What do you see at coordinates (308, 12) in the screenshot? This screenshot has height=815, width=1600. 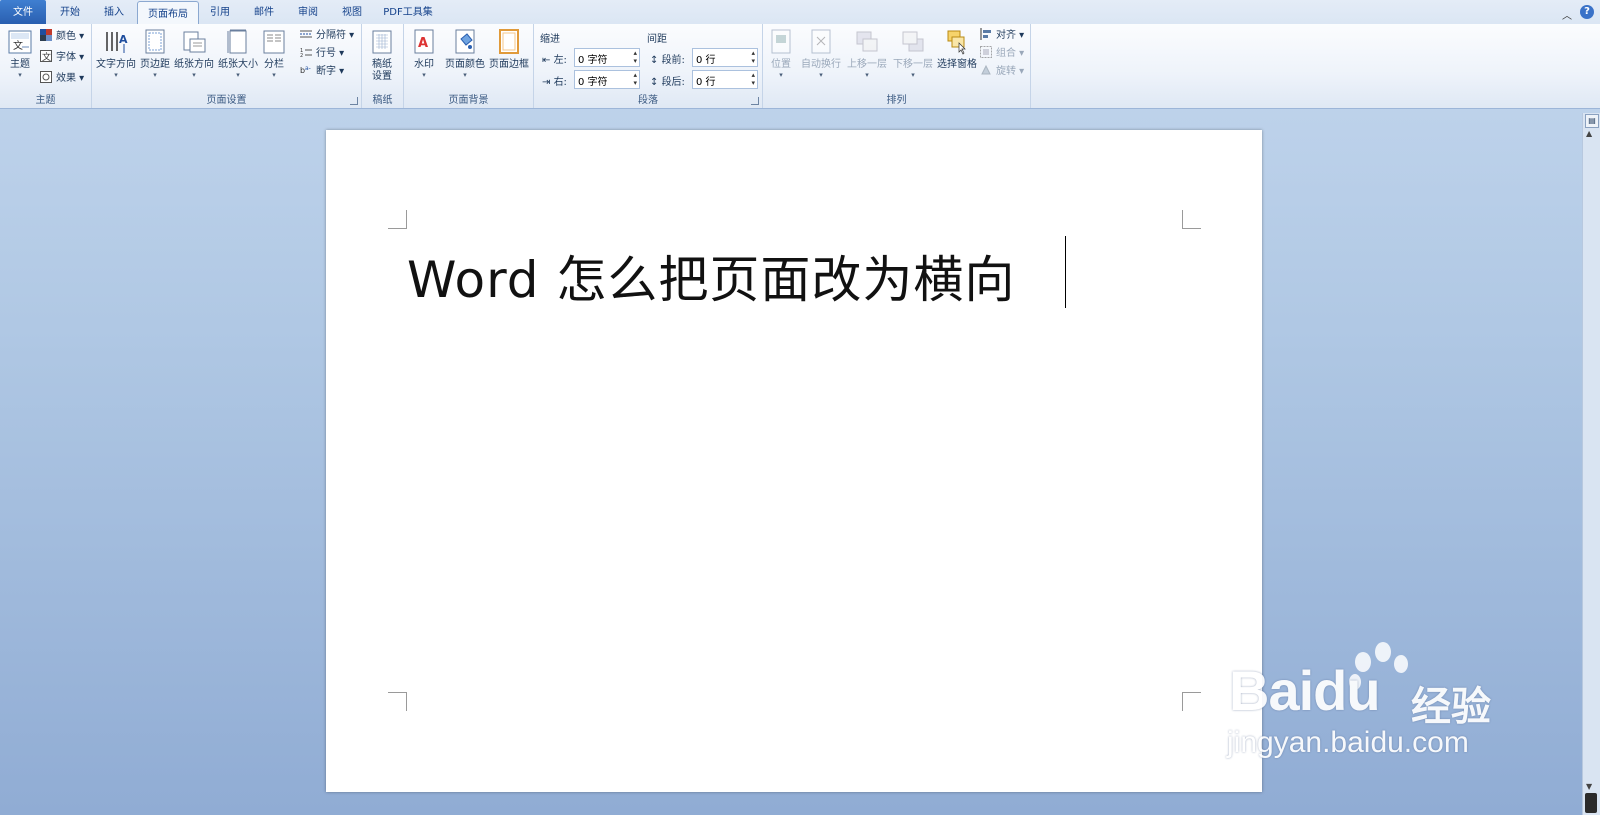 I see `tab-review: 审阅` at bounding box center [308, 12].